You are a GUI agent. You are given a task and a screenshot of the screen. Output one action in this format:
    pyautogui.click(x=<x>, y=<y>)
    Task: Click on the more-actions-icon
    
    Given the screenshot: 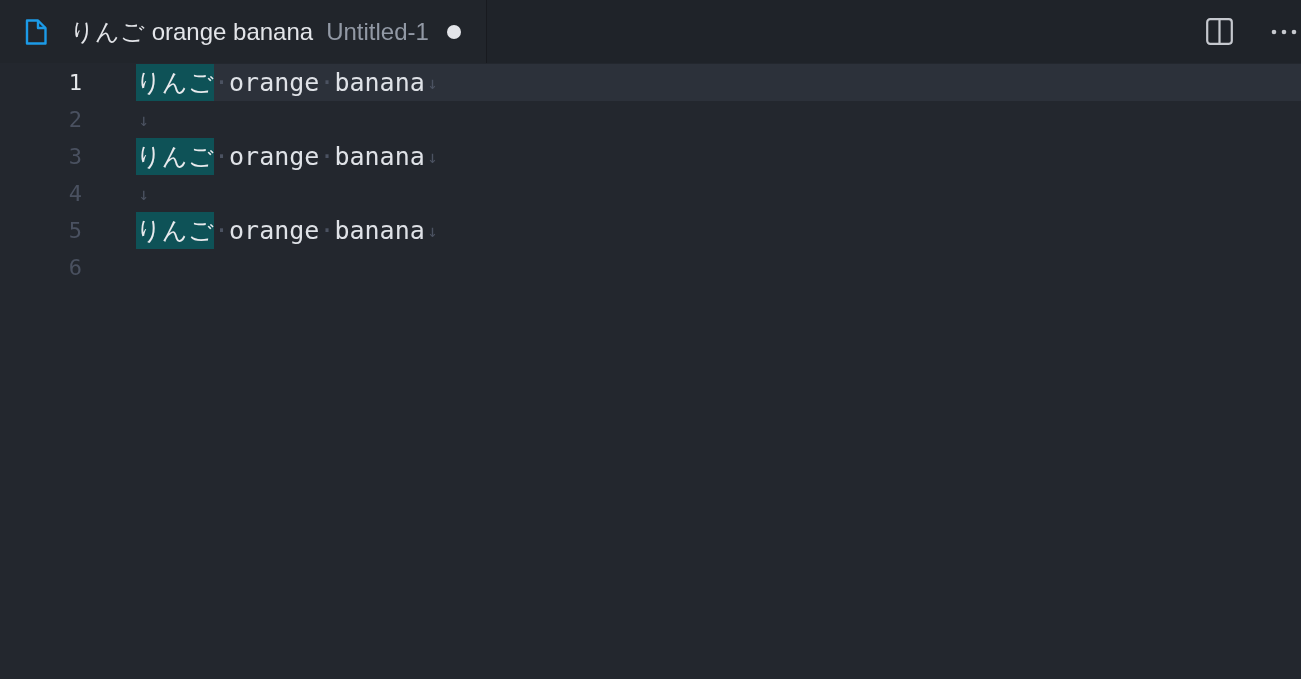 What is the action you would take?
    pyautogui.click(x=1284, y=31)
    